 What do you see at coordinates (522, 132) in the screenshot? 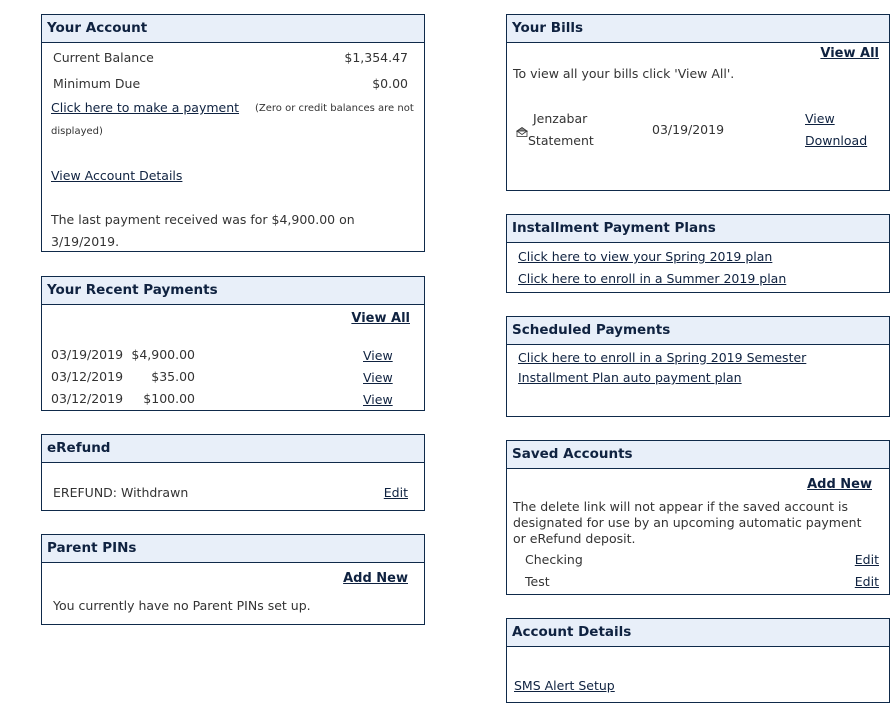
I see `envelope-icon` at bounding box center [522, 132].